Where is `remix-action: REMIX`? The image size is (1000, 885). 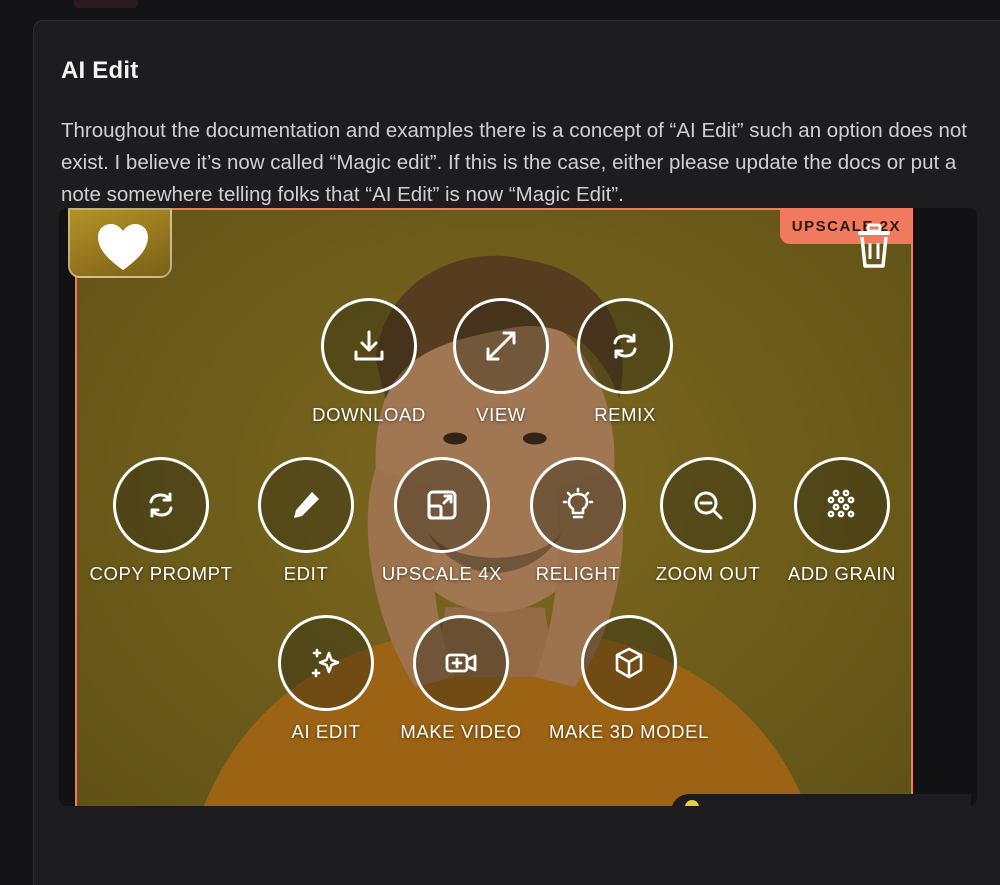
remix-action: REMIX is located at coordinates (625, 362).